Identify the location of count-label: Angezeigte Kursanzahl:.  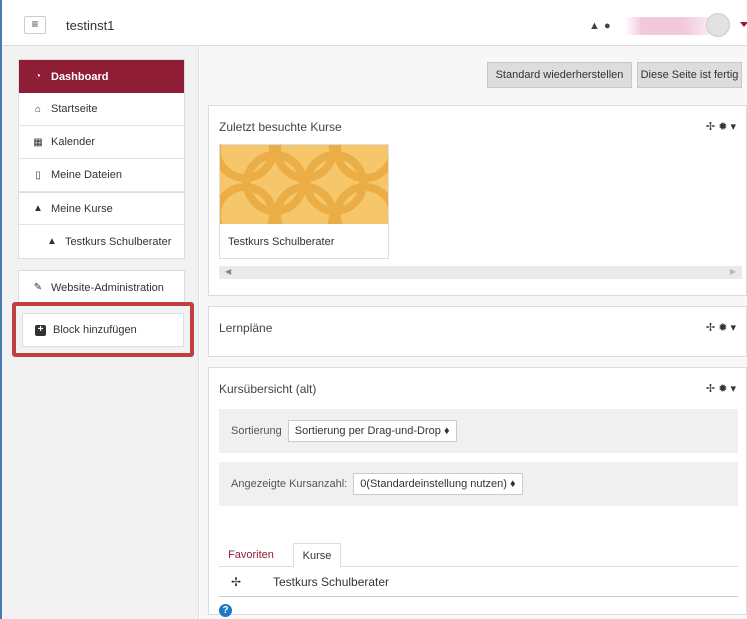
(289, 484).